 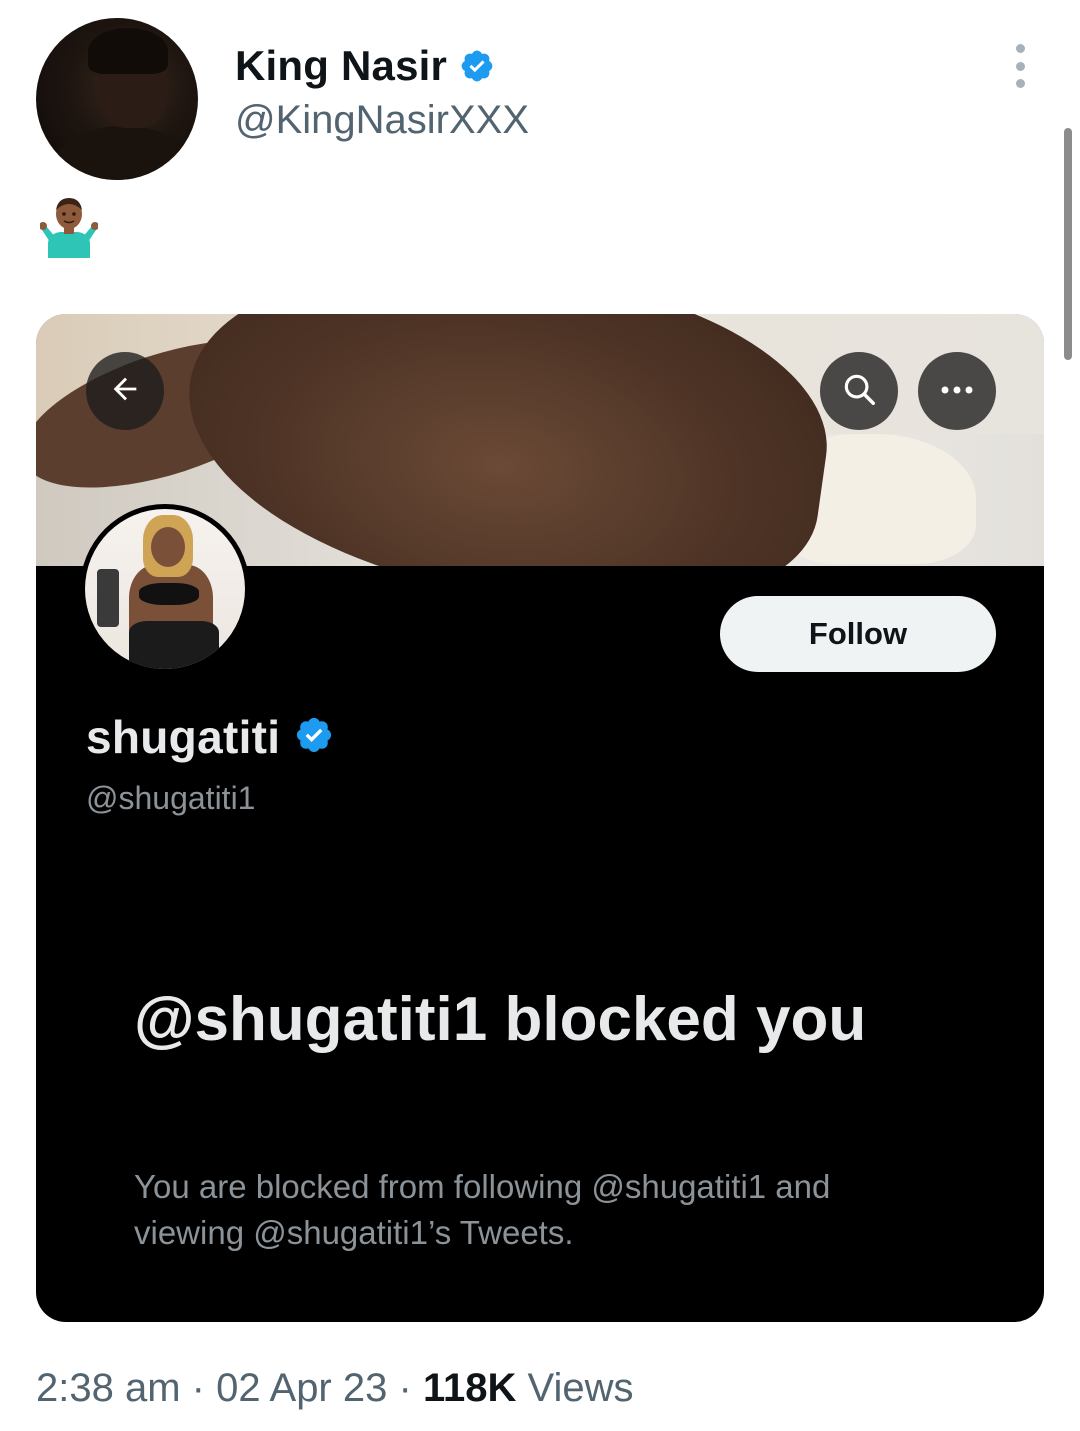 I want to click on more-icon, so click(x=957, y=391).